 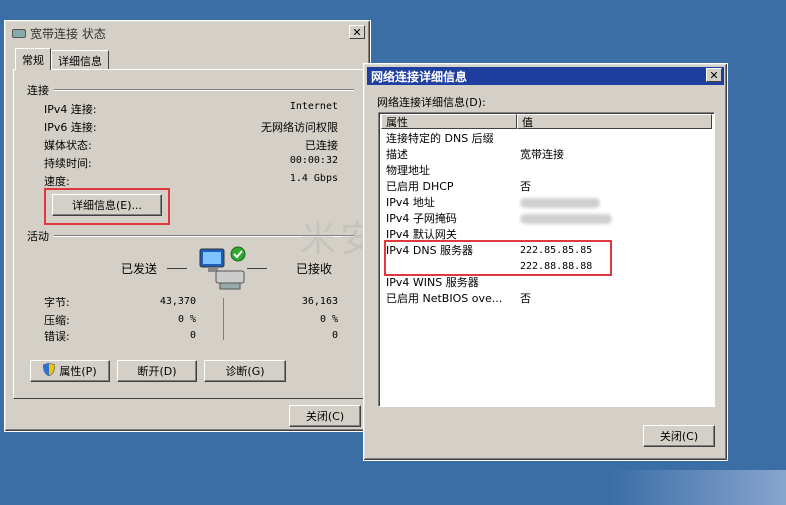 I want to click on properties-label: 属性(P), so click(x=78, y=371).